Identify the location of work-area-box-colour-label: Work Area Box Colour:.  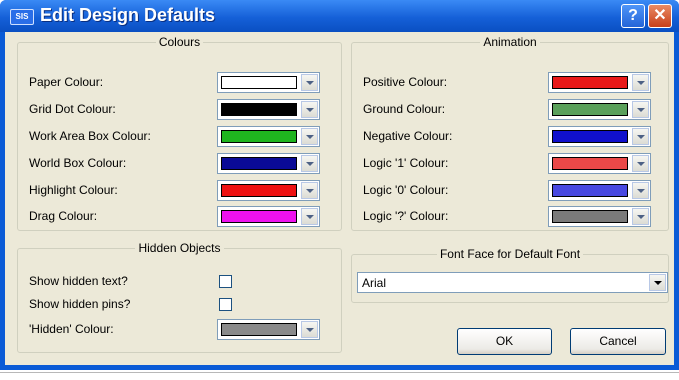
(90, 136).